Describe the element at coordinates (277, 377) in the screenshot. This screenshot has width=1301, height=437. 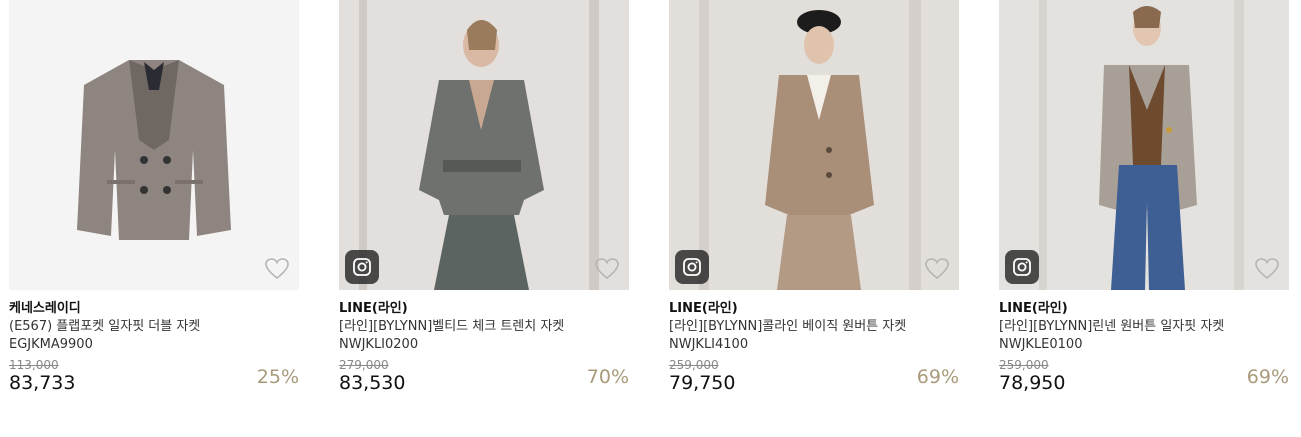
I see `discount-rate: 25%` at that location.